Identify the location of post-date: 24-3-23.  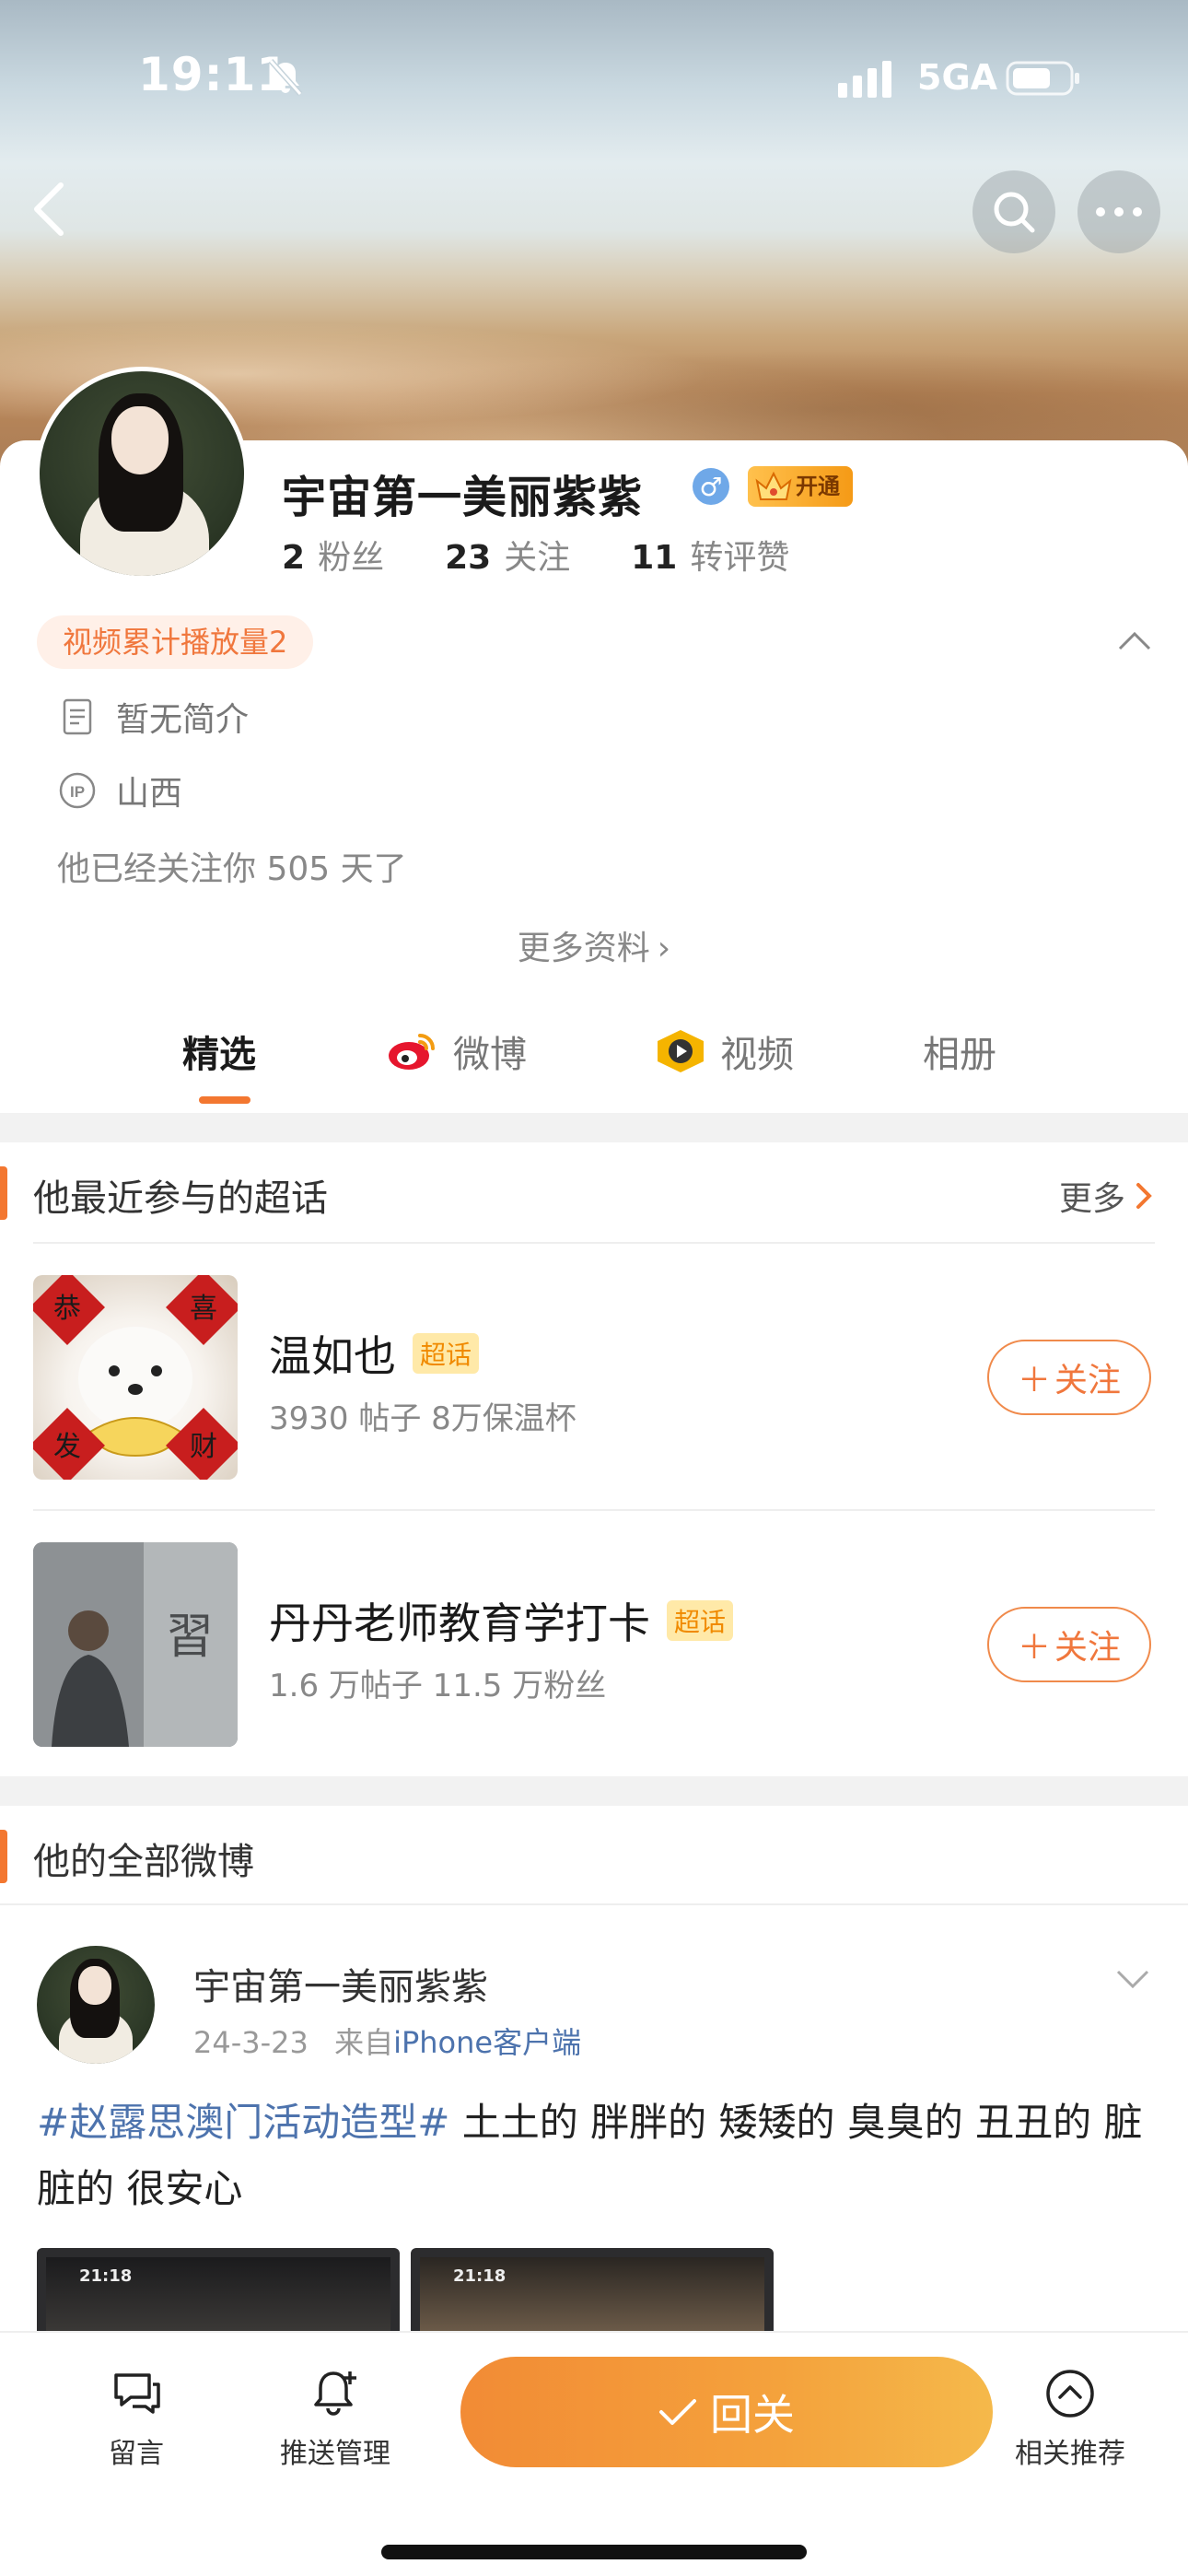
(251, 2043).